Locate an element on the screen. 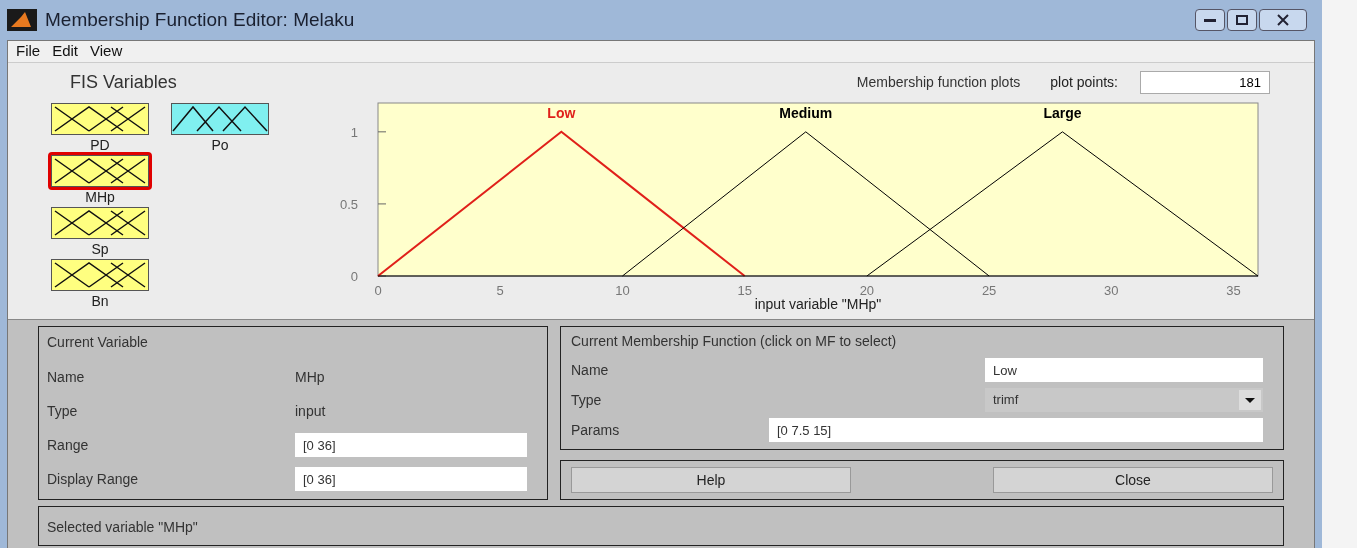  field-label: Display Range is located at coordinates (93, 479).